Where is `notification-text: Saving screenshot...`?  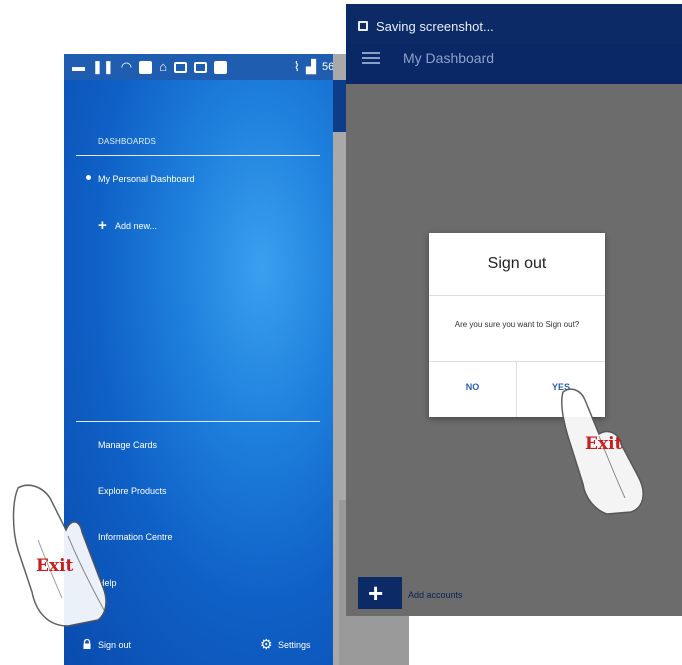
notification-text: Saving screenshot... is located at coordinates (435, 26).